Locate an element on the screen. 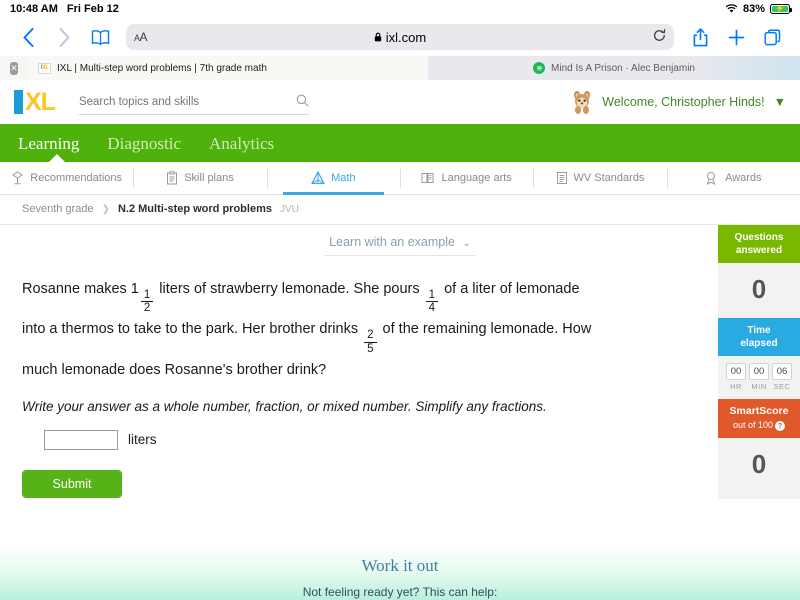 This screenshot has width=800, height=600. timer-seconds: 06 is located at coordinates (782, 371).